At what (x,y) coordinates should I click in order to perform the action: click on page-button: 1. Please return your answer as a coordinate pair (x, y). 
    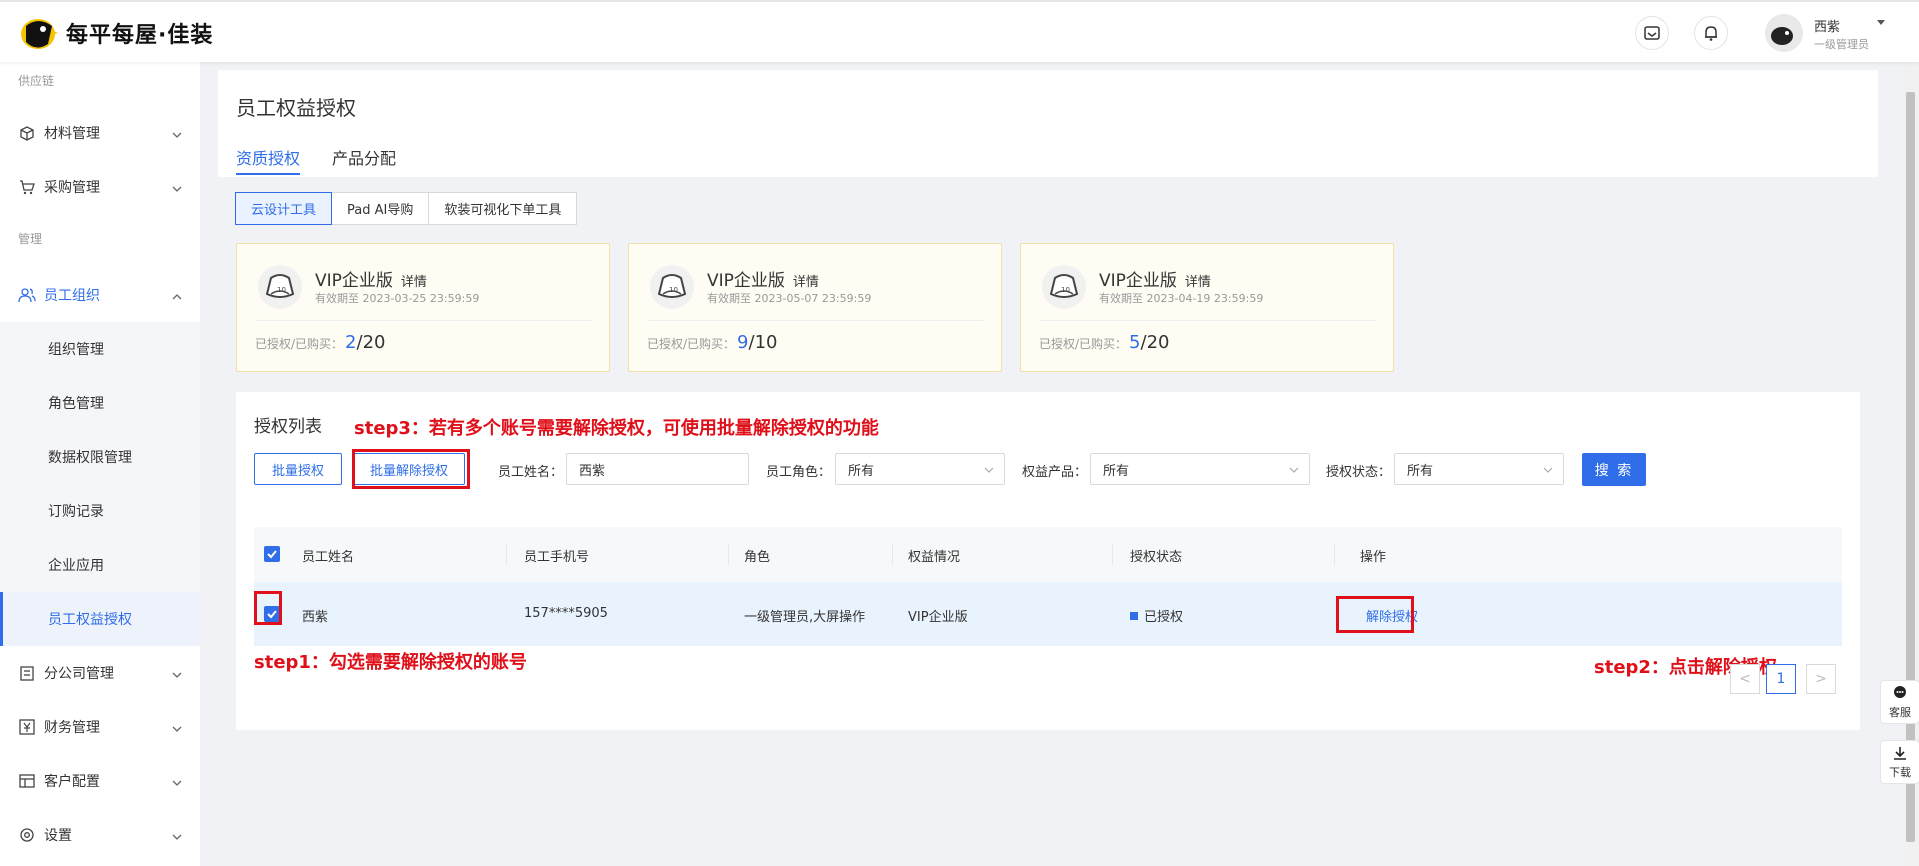
    Looking at the image, I should click on (1781, 679).